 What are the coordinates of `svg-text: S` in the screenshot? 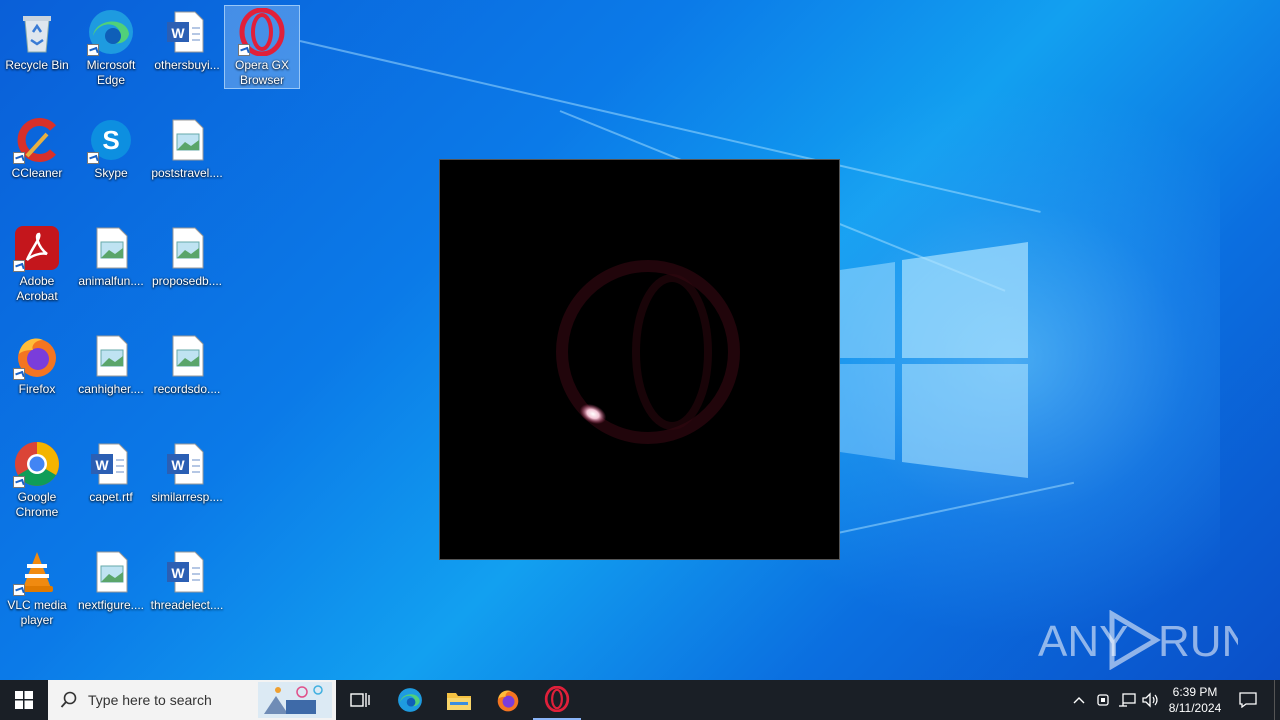 It's located at (110, 140).